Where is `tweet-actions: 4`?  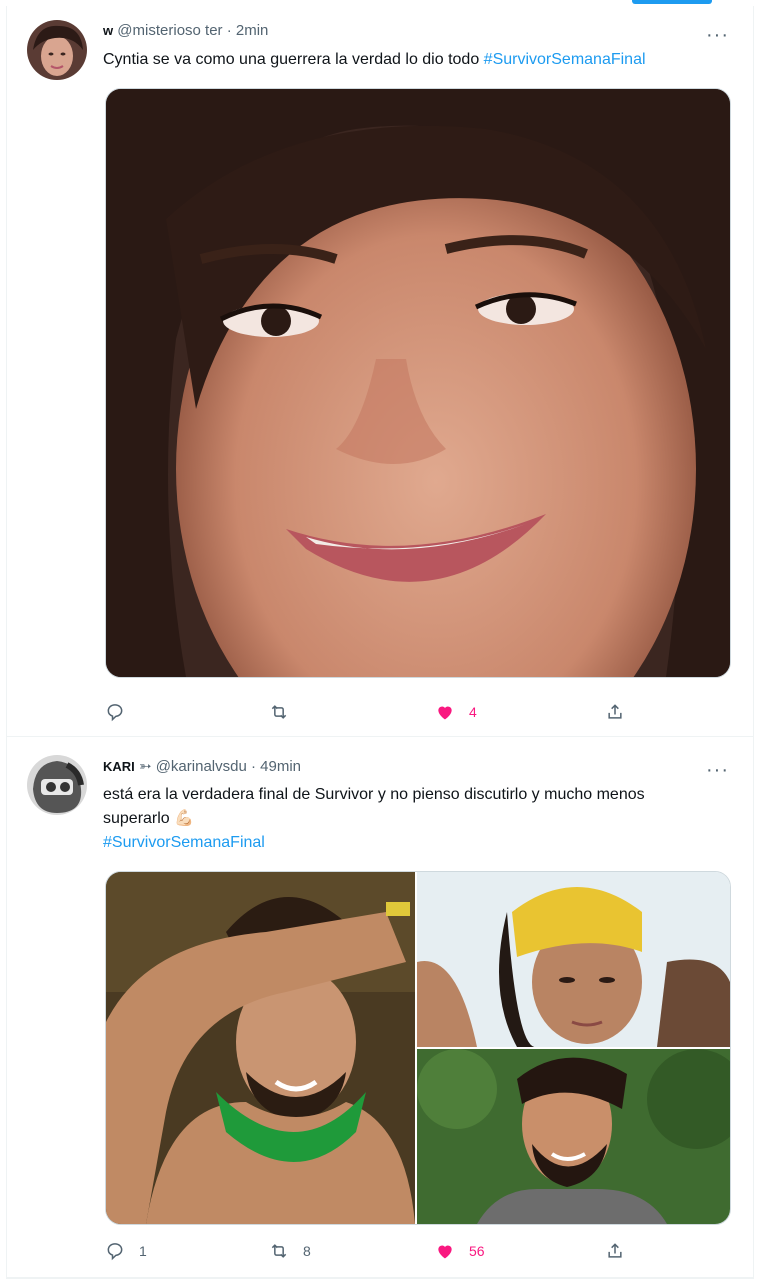
tweet-actions: 4 is located at coordinates (370, 712).